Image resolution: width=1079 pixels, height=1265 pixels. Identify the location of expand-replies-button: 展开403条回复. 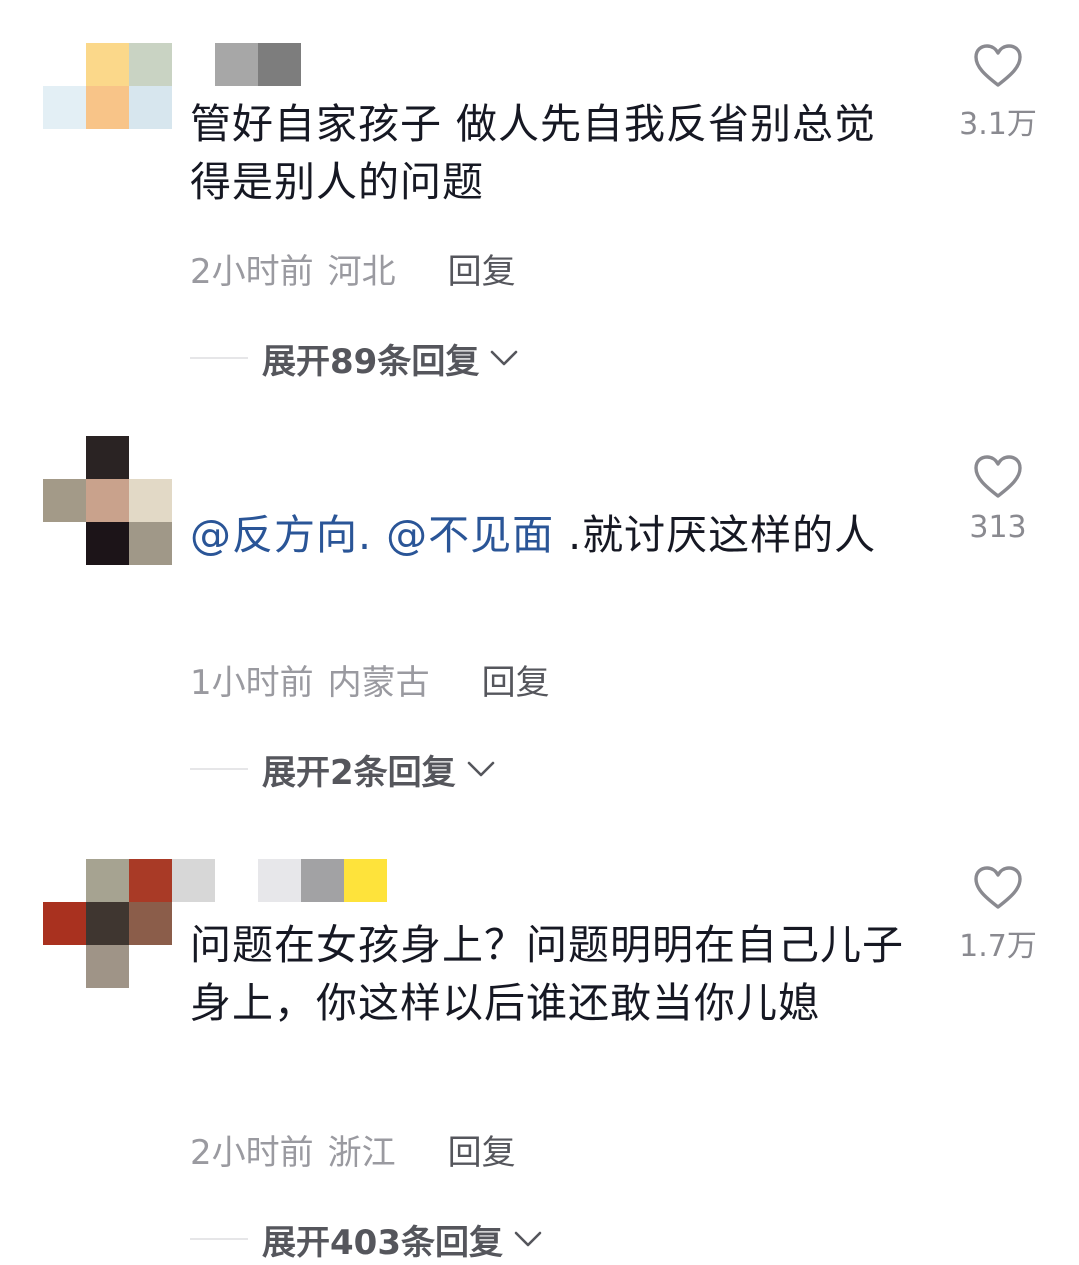
(366, 1239).